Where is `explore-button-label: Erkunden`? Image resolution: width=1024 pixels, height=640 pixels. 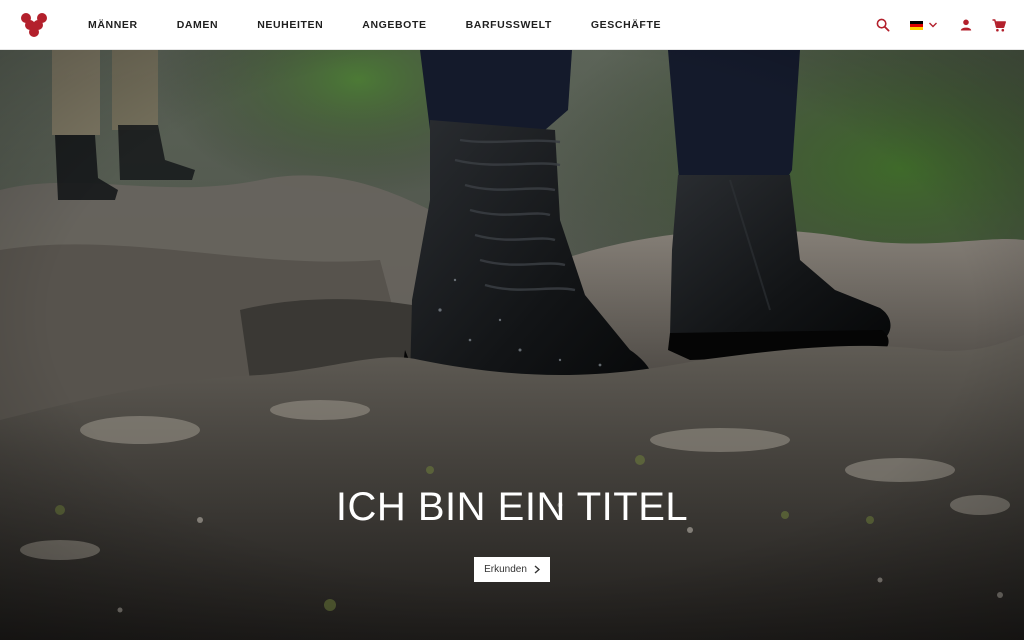
explore-button-label: Erkunden is located at coordinates (505, 569).